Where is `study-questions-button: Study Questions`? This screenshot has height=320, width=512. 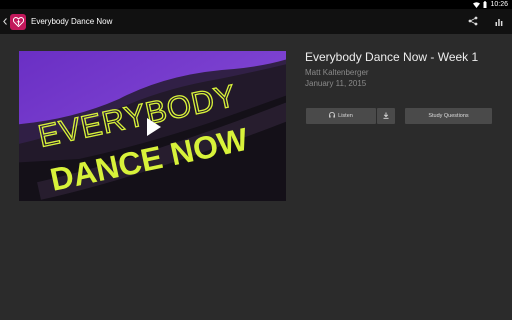
study-questions-button: Study Questions is located at coordinates (448, 116).